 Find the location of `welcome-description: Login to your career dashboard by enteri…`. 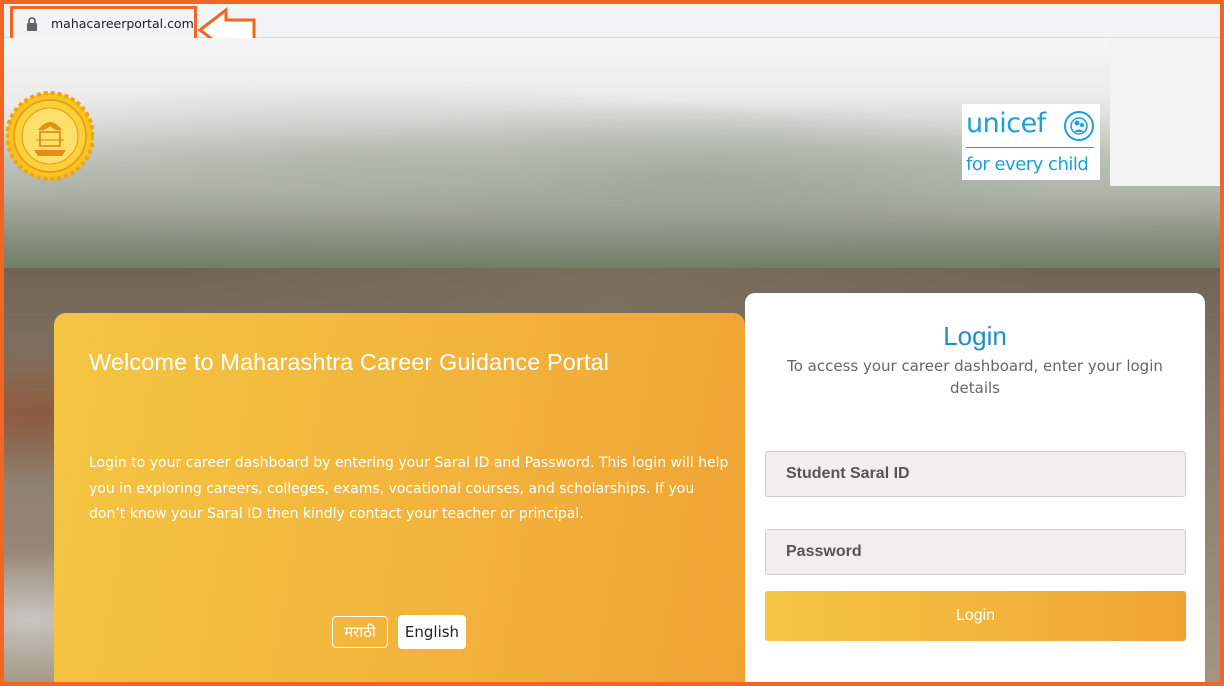

welcome-description: Login to your career dashboard by enteri… is located at coordinates (409, 488).